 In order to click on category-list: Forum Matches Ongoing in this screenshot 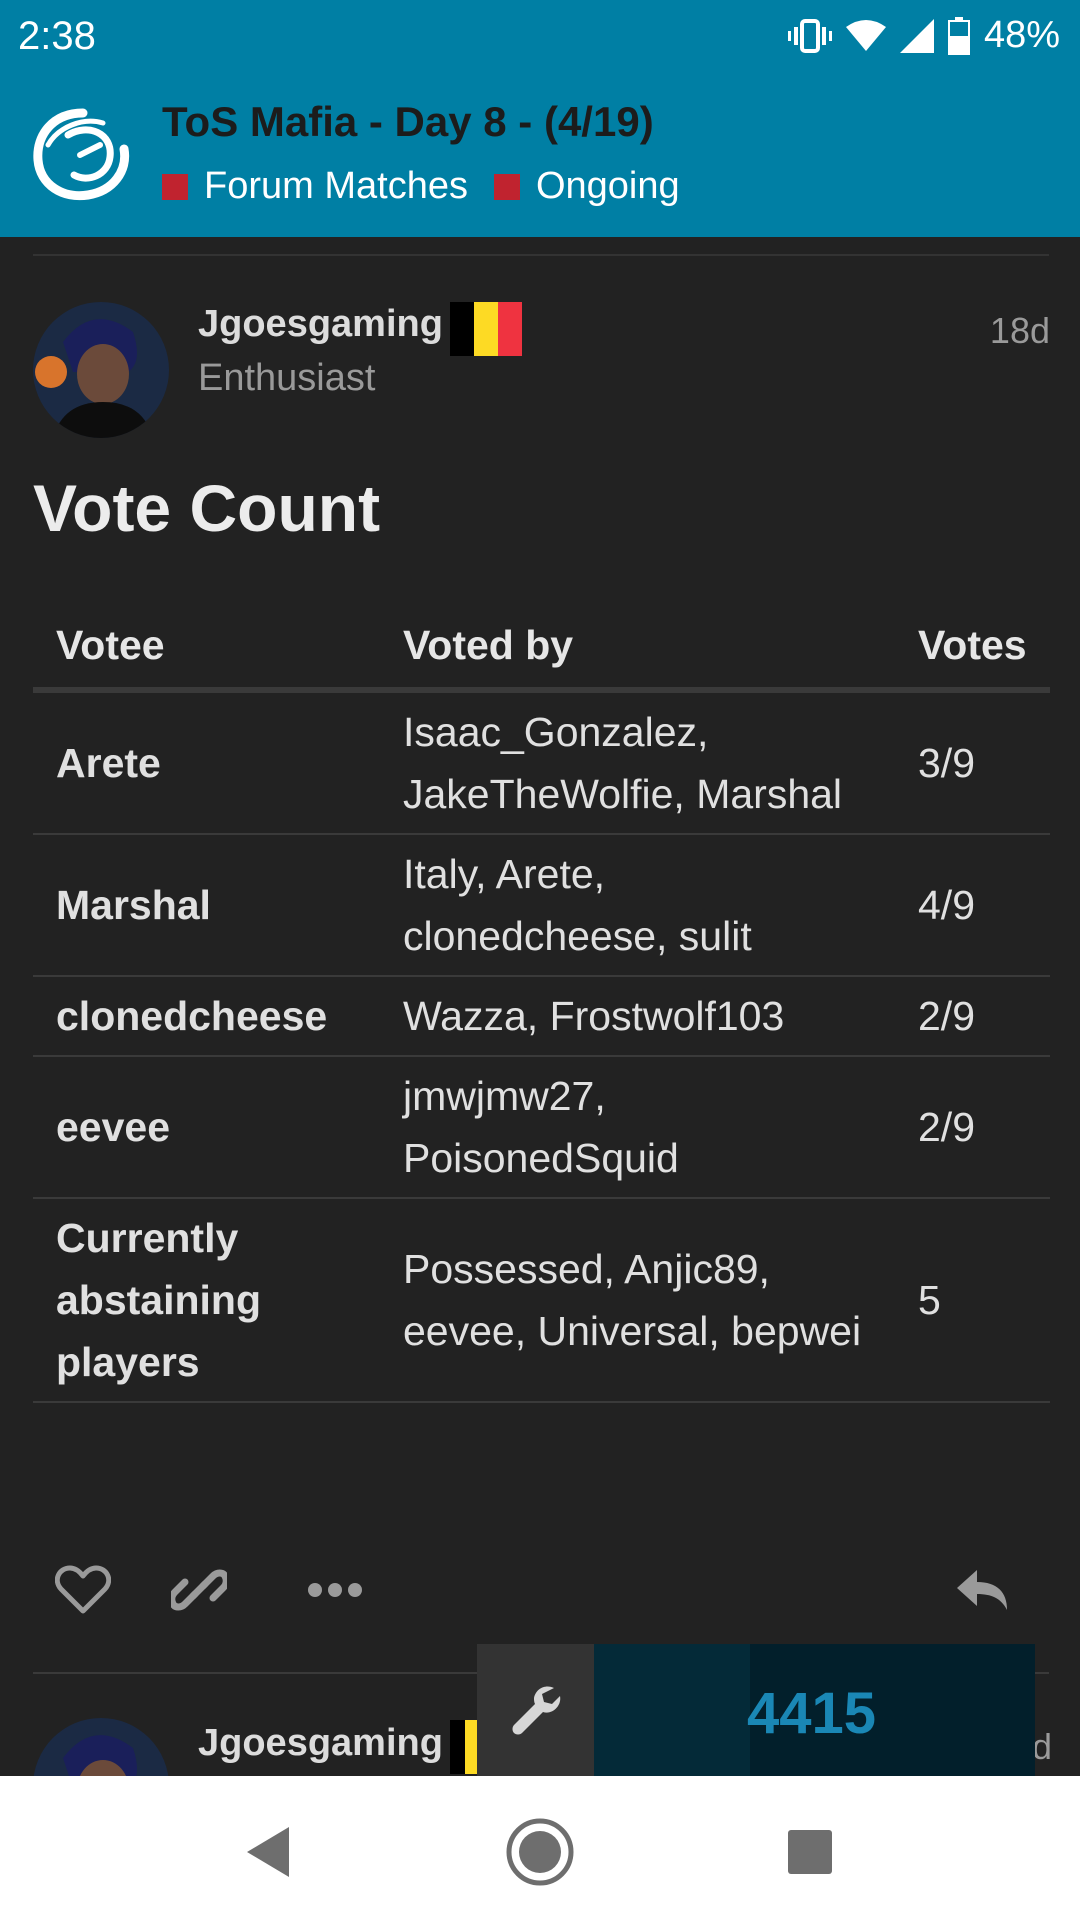, I will do `click(434, 186)`.